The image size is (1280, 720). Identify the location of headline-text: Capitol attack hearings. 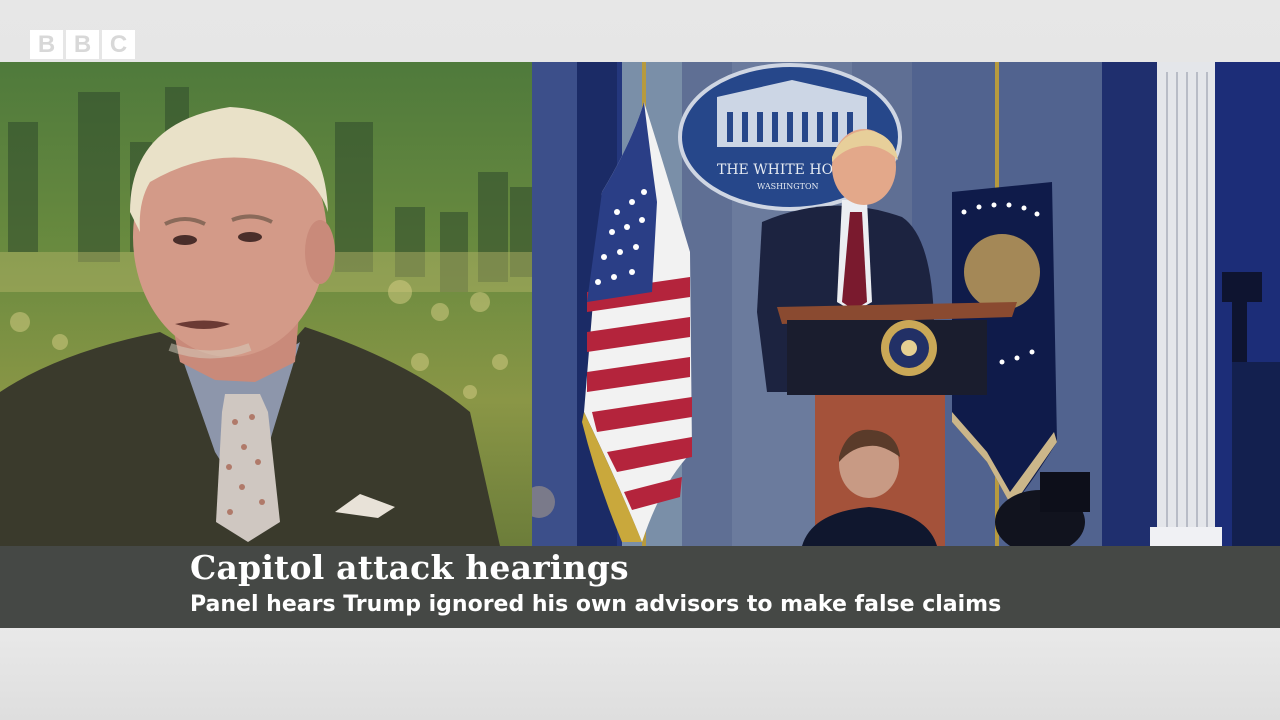
(409, 567).